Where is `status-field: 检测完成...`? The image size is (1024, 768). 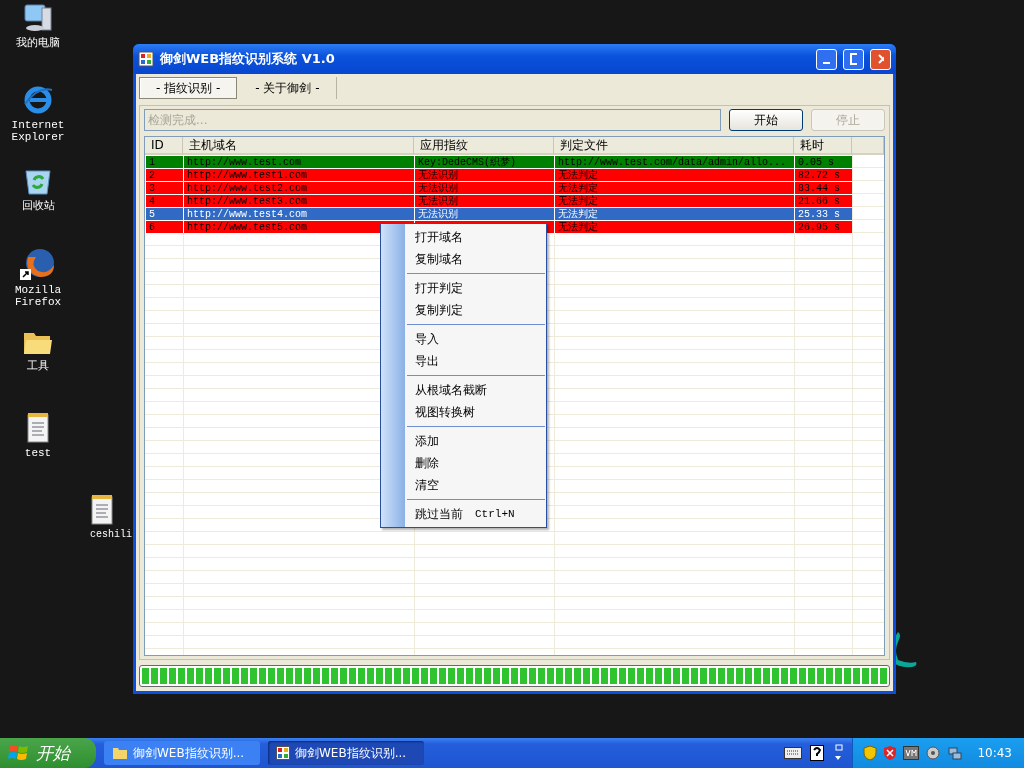 status-field: 检测完成... is located at coordinates (432, 120).